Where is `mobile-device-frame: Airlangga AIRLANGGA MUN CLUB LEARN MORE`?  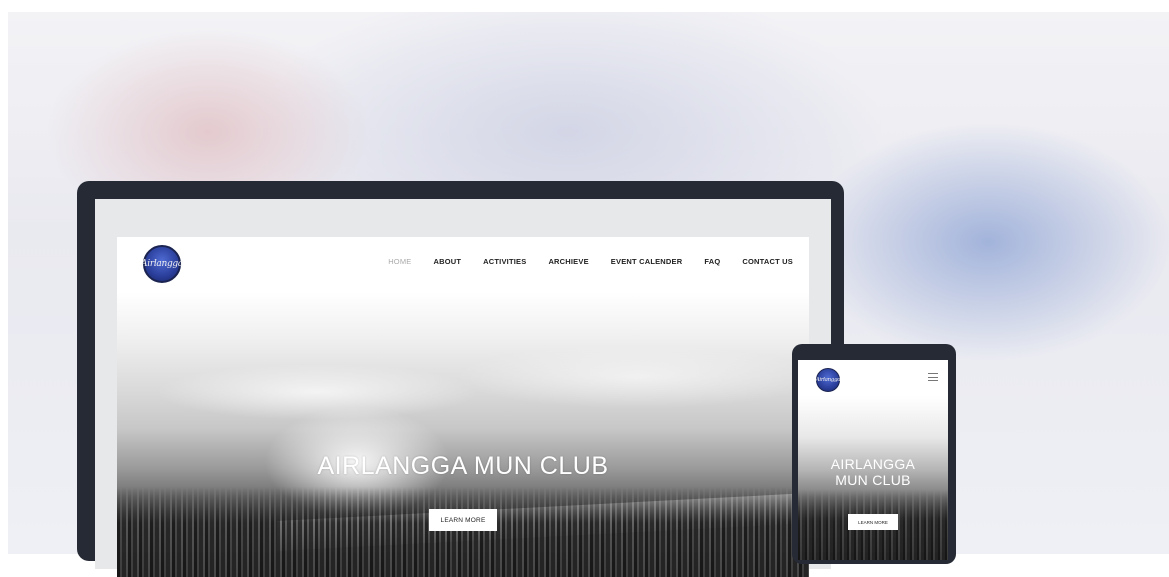
mobile-device-frame: Airlangga AIRLANGGA MUN CLUB LEARN MORE is located at coordinates (874, 454).